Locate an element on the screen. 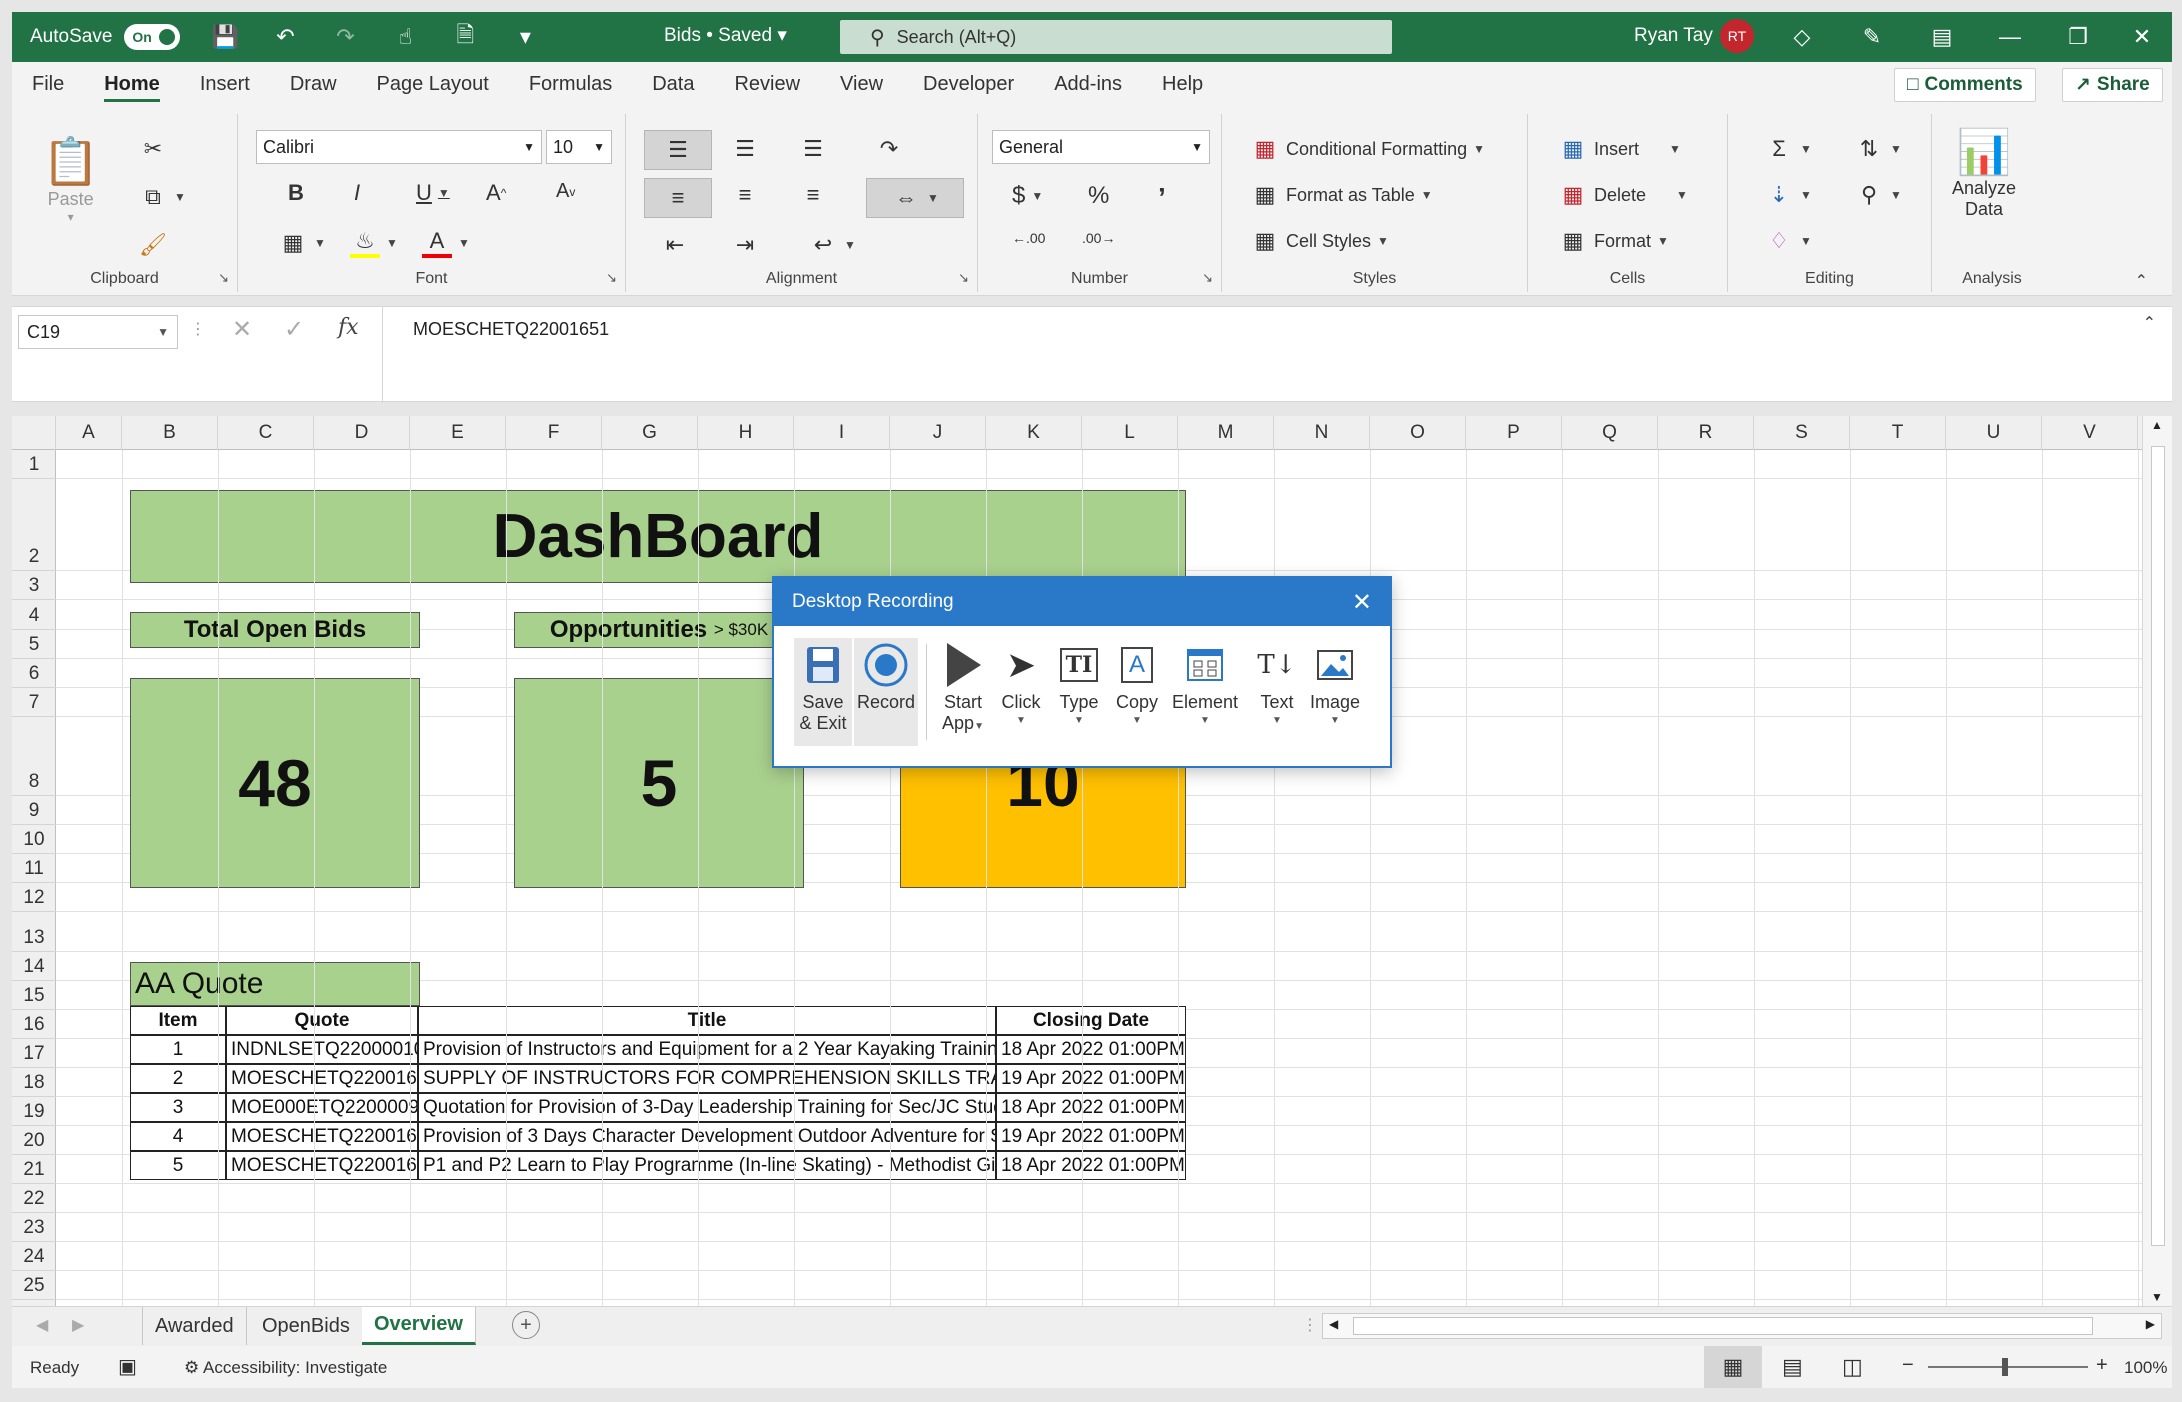 The image size is (2182, 1402). column-header: D is located at coordinates (362, 433).